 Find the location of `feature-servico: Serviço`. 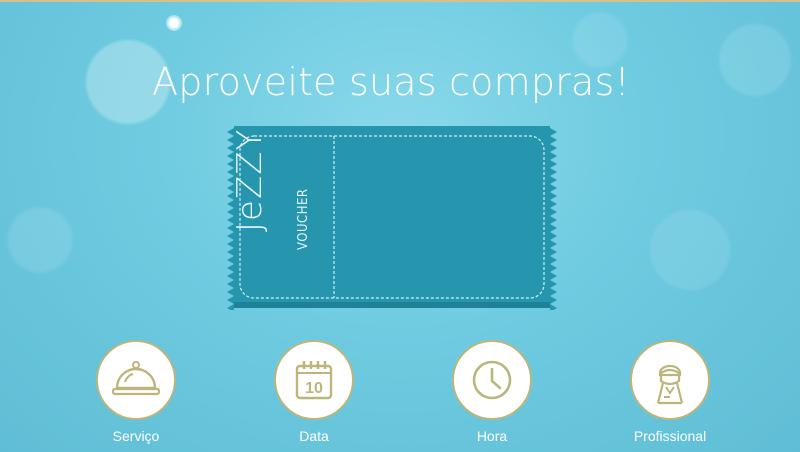

feature-servico: Serviço is located at coordinates (136, 392).